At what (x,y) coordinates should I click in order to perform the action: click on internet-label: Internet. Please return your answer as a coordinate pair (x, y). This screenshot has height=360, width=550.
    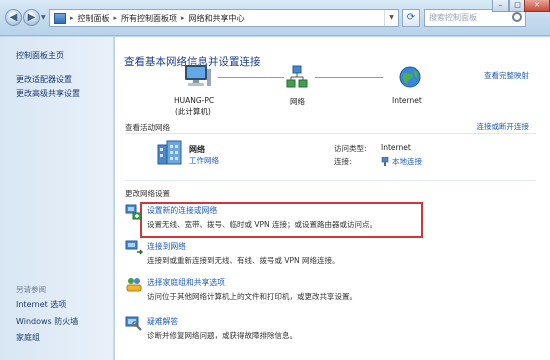
    Looking at the image, I should click on (407, 100).